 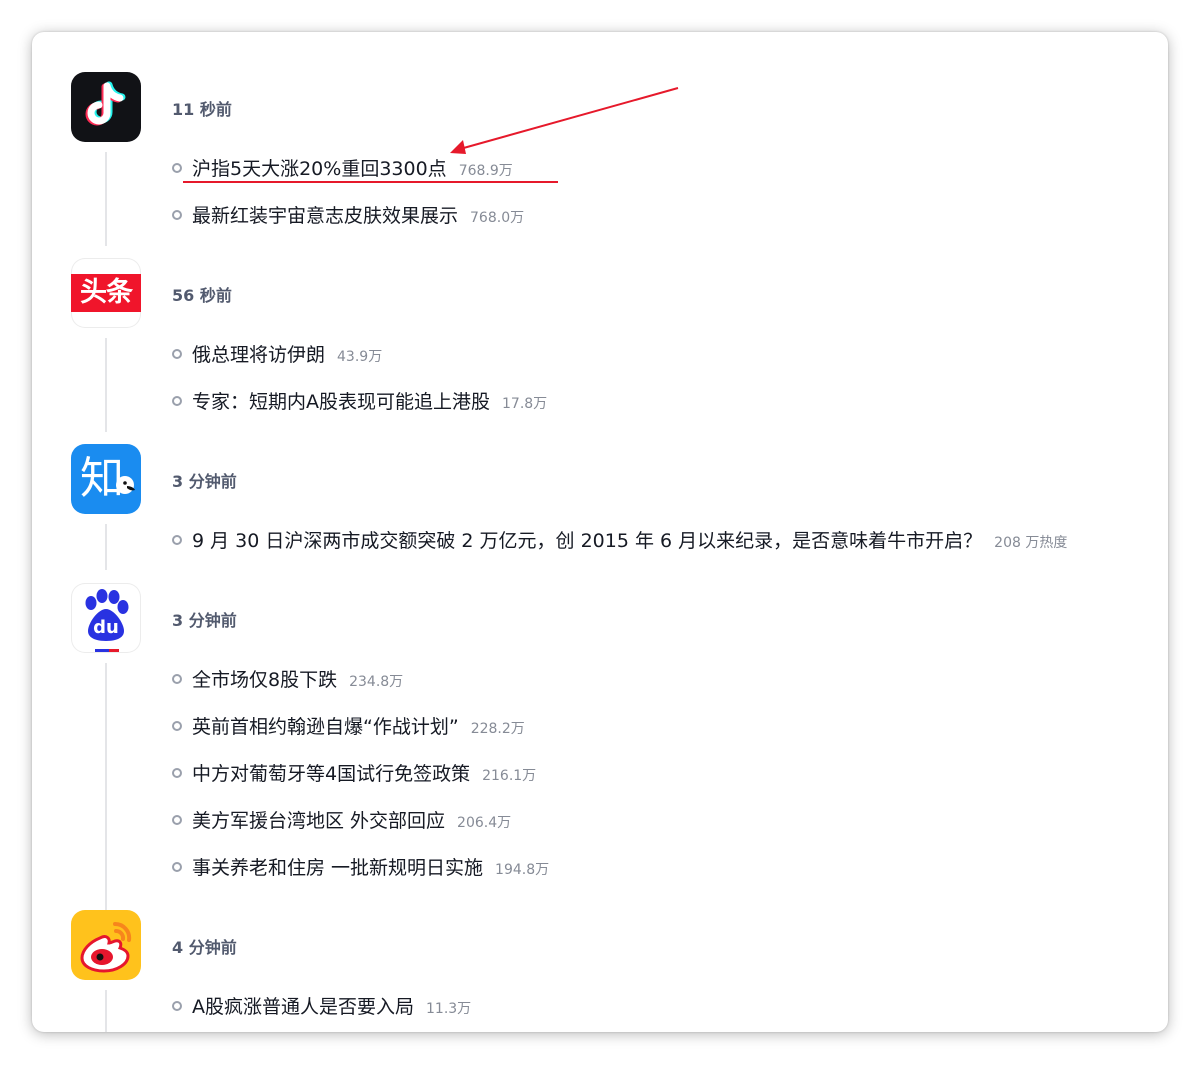 I want to click on heat-value: 206.4万, so click(x=484, y=823).